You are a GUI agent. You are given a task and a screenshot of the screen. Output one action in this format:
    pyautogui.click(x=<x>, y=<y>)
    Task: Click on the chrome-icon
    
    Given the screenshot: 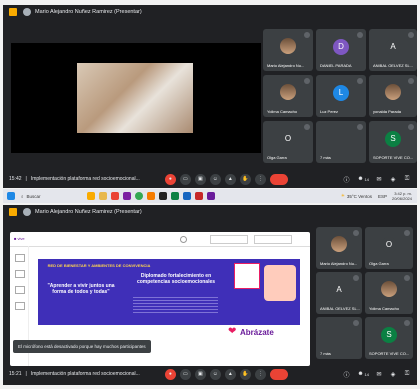 What is the action you would take?
    pyautogui.click(x=138, y=196)
    